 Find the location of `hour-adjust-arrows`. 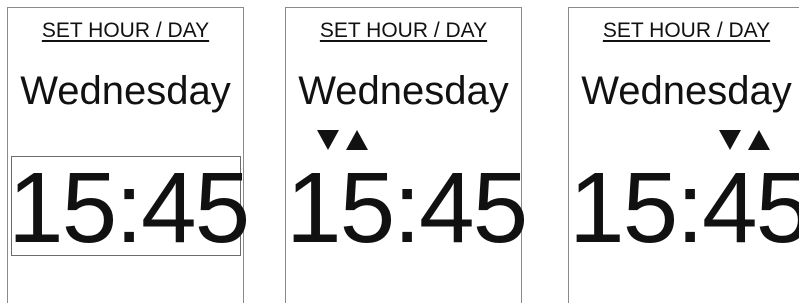

hour-adjust-arrows is located at coordinates (344, 142).